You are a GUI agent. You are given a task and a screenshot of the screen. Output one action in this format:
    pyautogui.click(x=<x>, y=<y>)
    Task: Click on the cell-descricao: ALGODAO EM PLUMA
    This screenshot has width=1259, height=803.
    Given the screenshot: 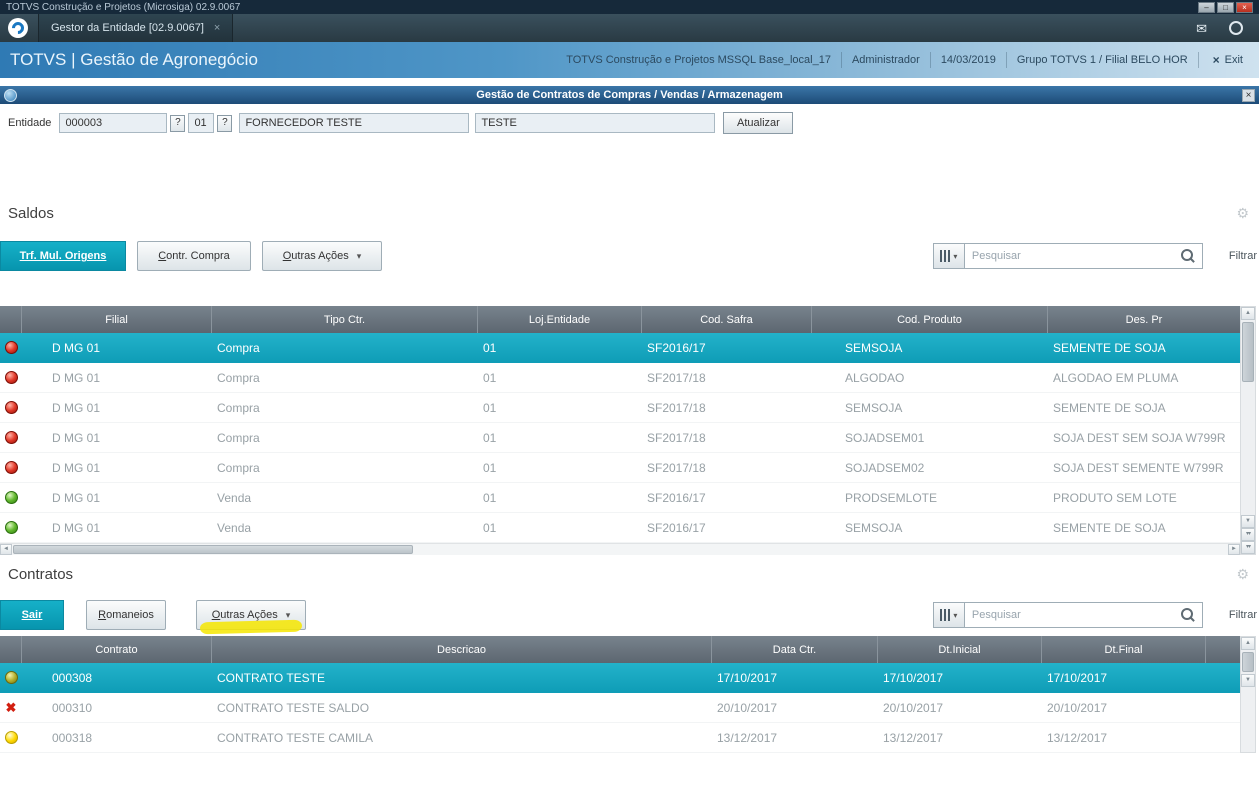 What is the action you would take?
    pyautogui.click(x=1116, y=377)
    